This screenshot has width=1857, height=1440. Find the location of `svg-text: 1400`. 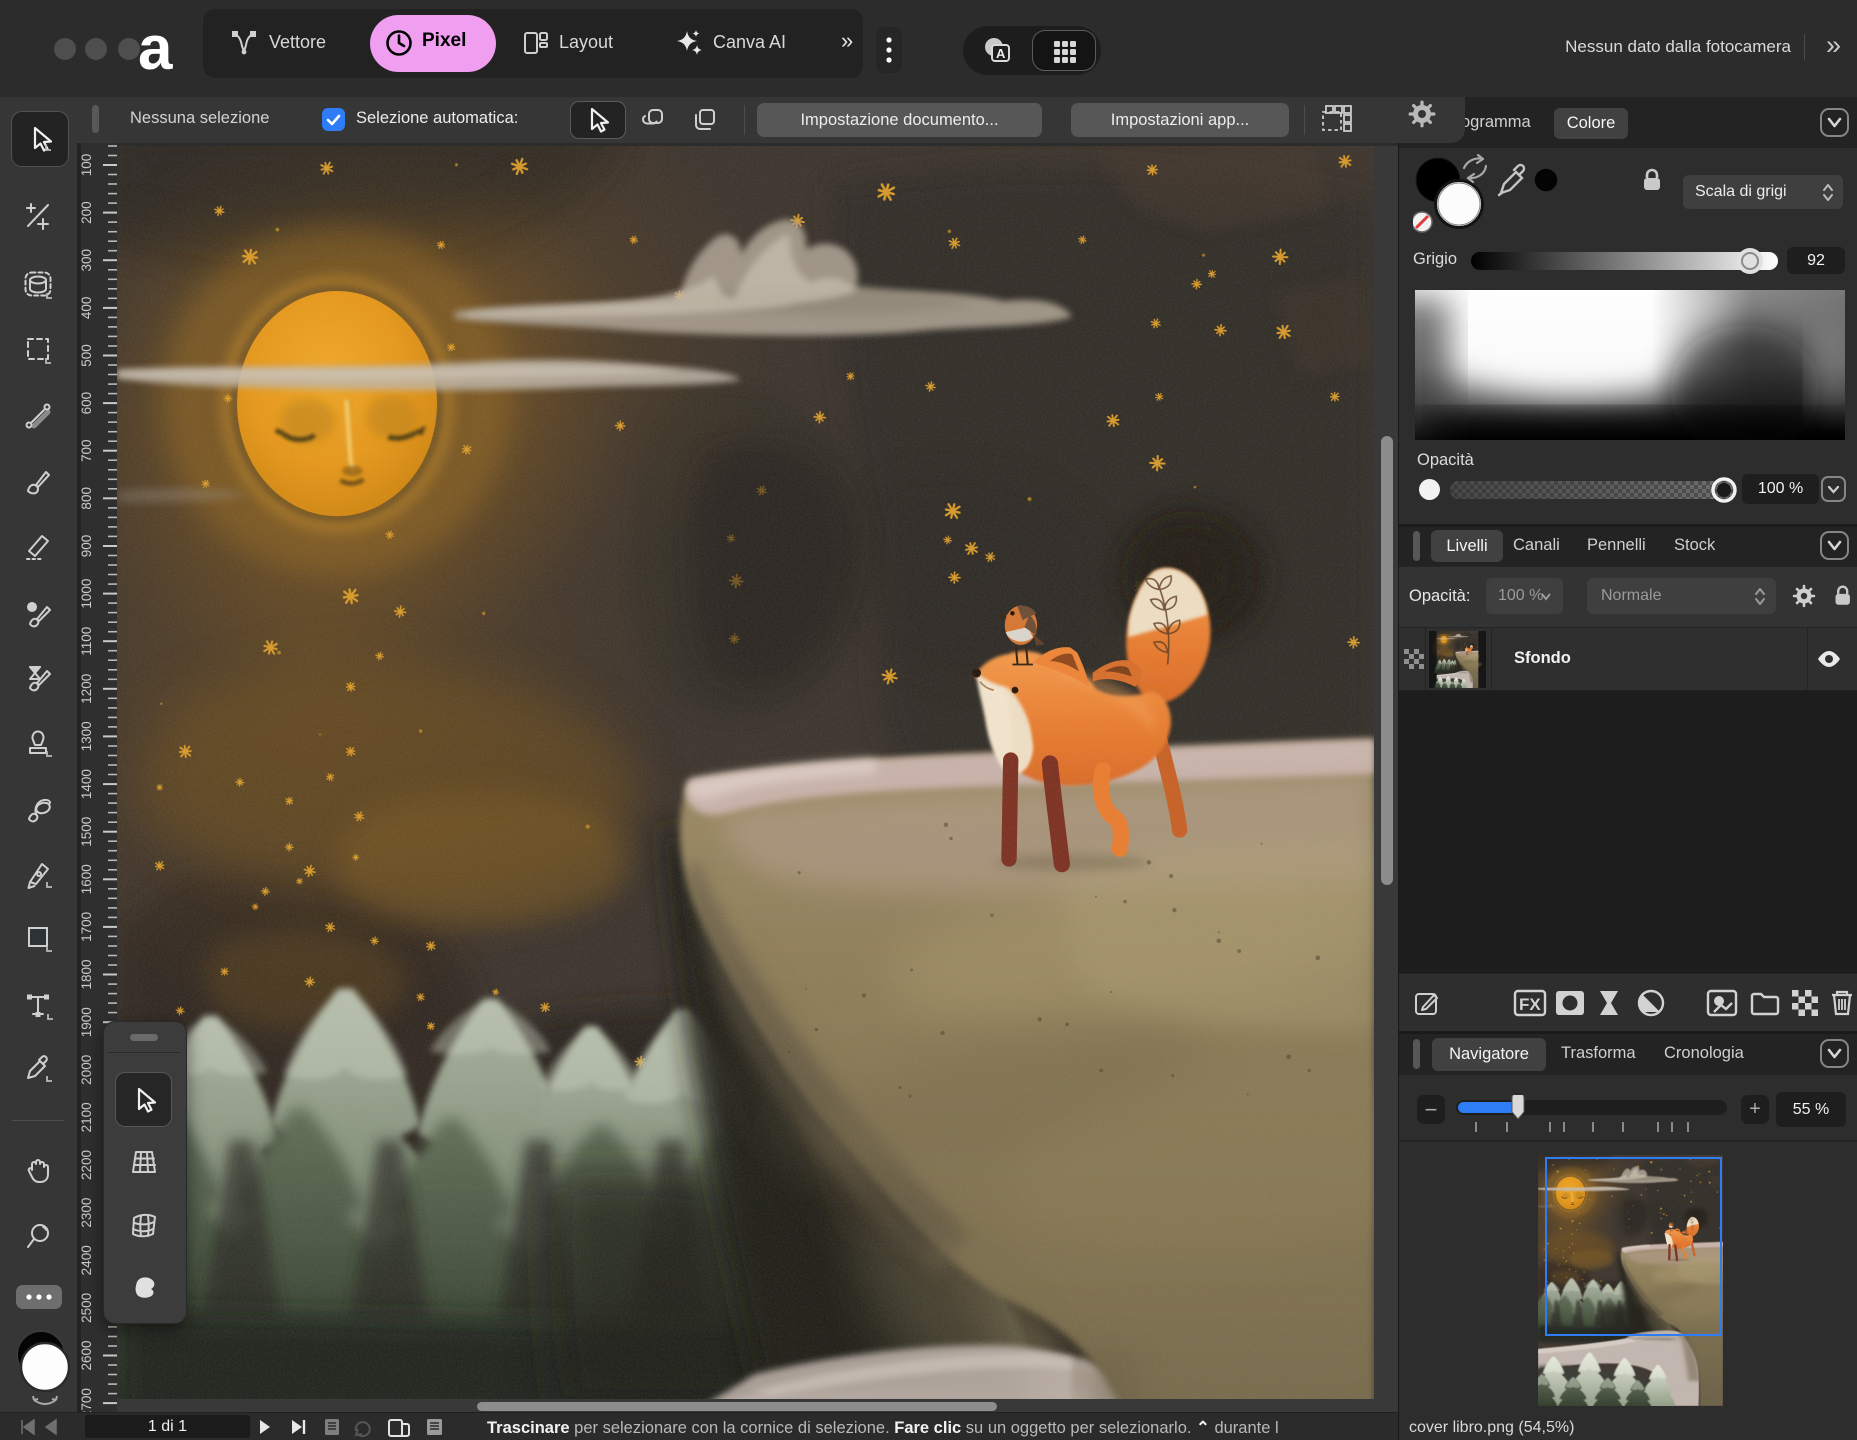

svg-text: 1400 is located at coordinates (87, 784).